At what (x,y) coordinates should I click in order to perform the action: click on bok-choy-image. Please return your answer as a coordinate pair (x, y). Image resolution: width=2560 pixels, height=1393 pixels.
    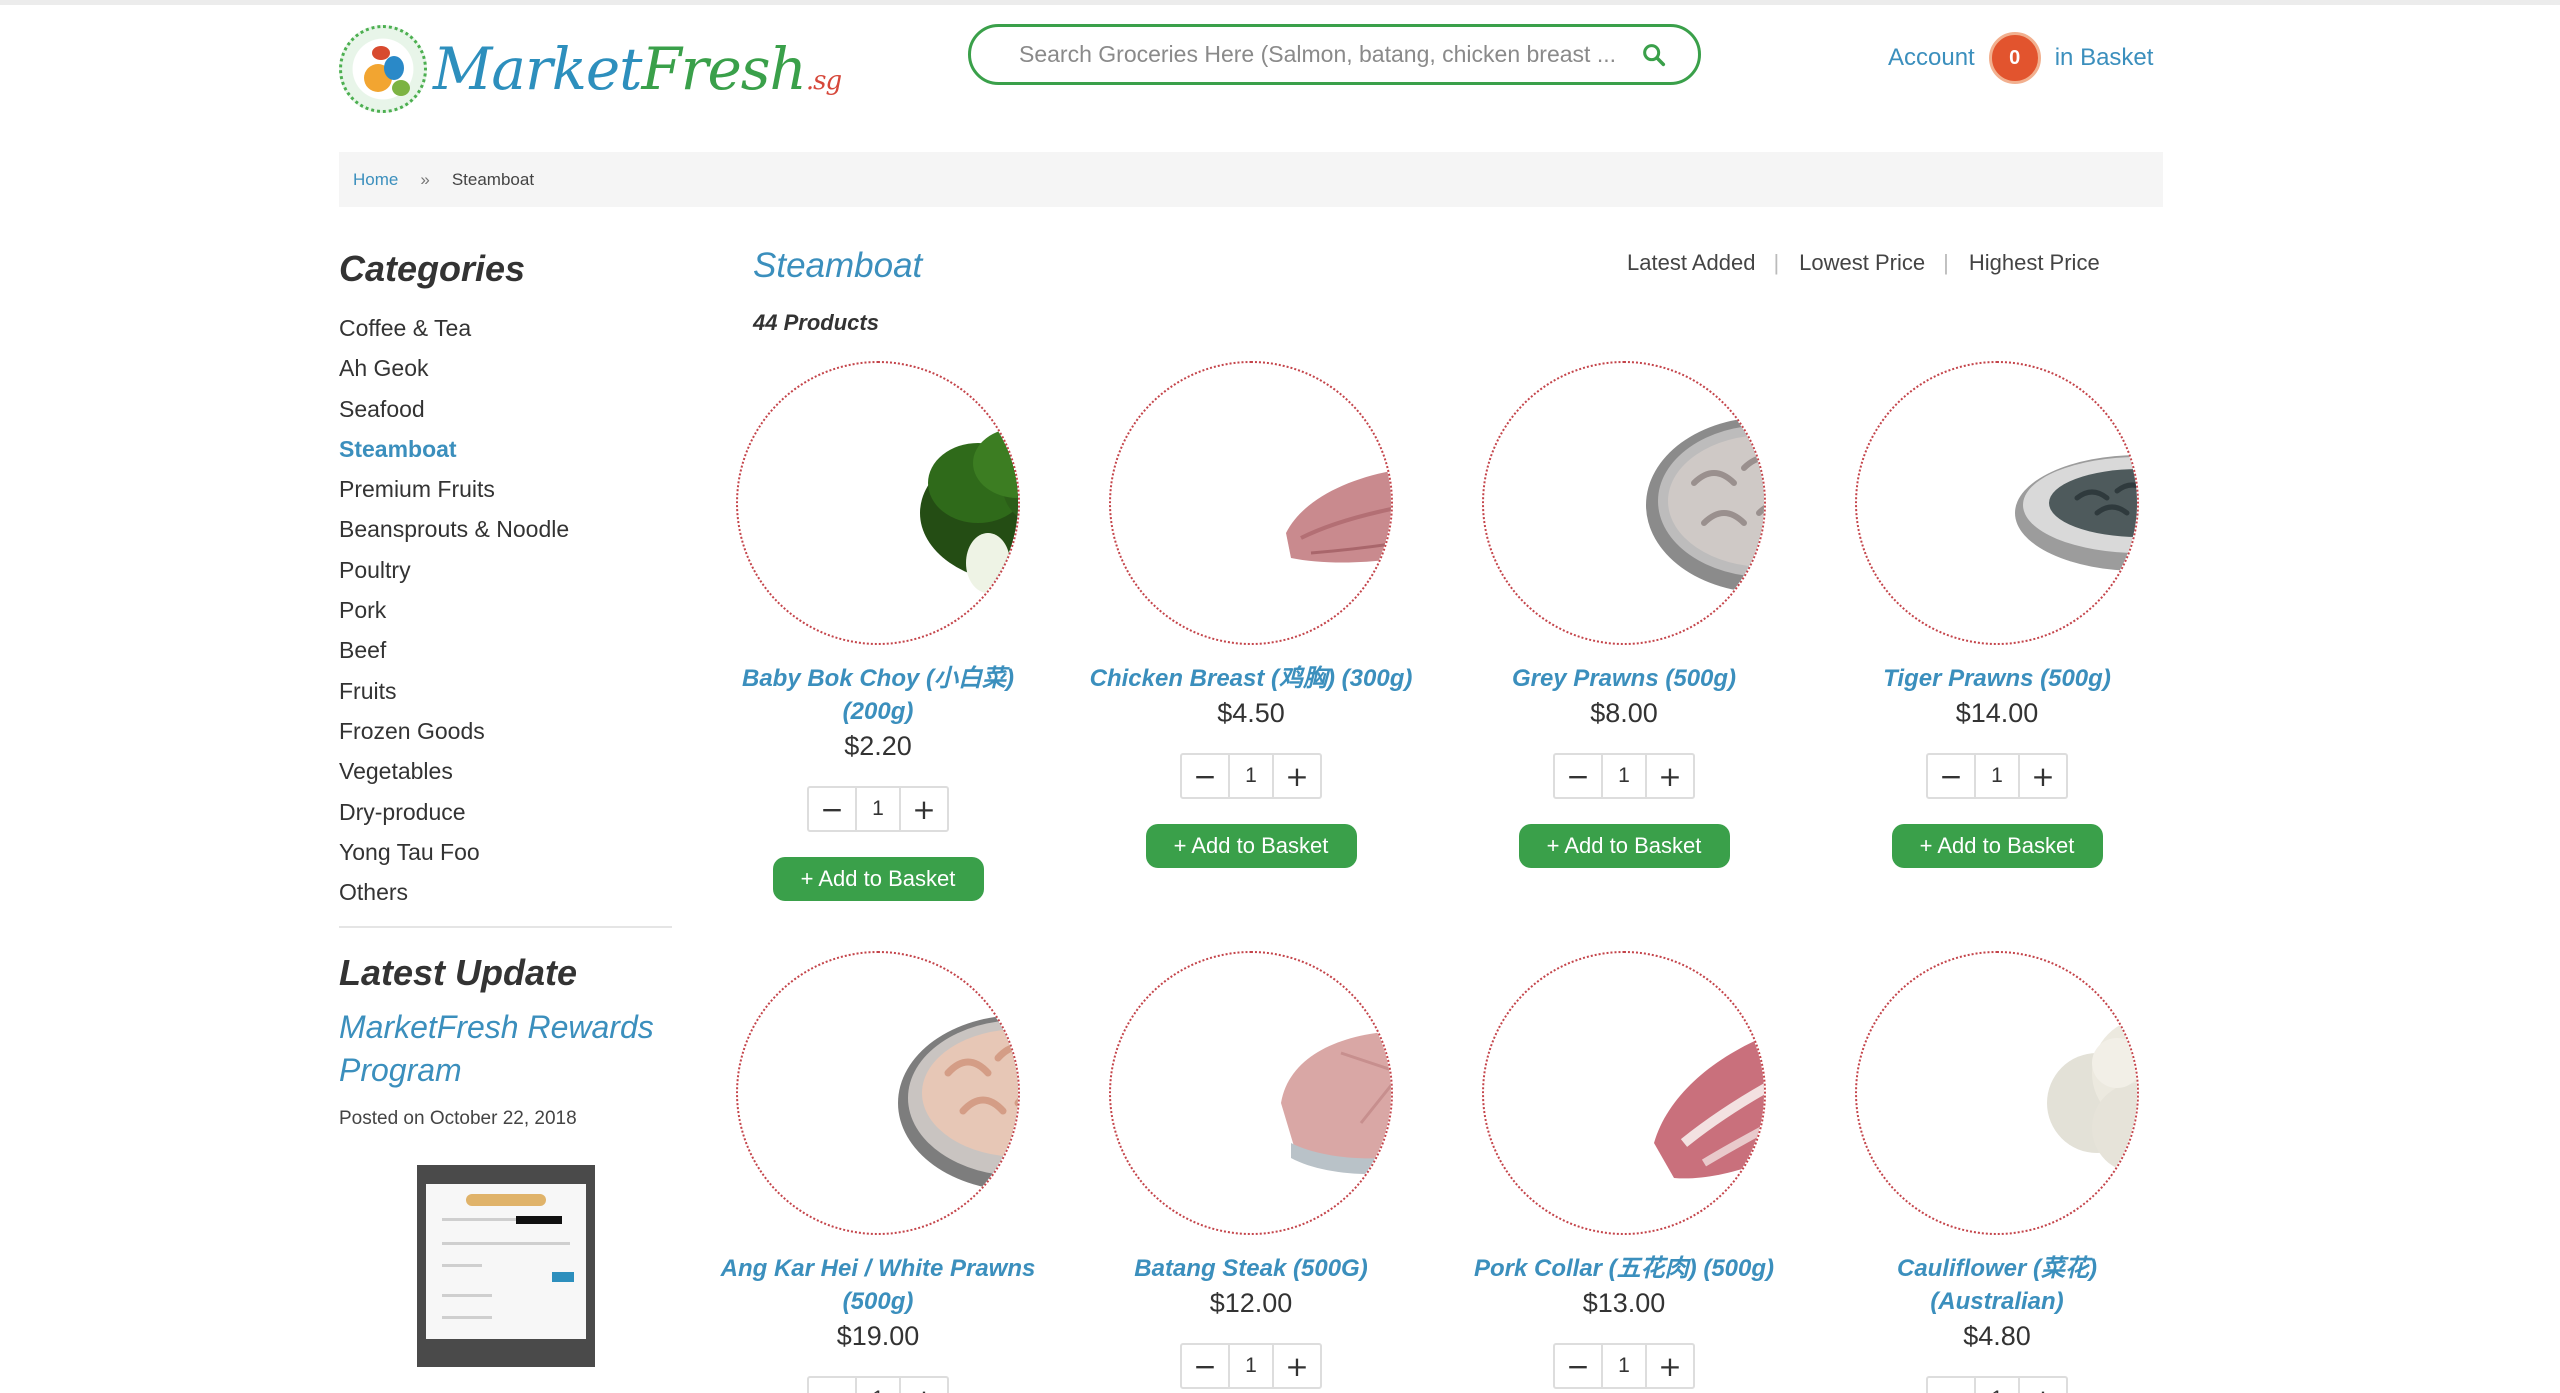
    Looking at the image, I should click on (878, 503).